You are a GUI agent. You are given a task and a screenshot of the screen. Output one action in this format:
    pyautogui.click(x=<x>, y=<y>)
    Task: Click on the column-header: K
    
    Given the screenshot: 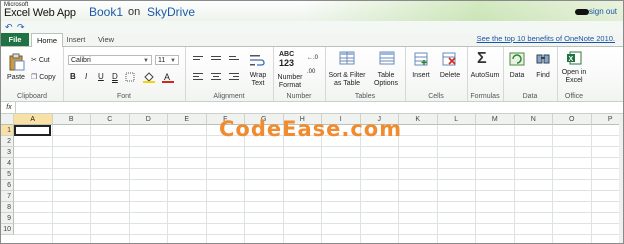 What is the action you would take?
    pyautogui.click(x=418, y=119)
    